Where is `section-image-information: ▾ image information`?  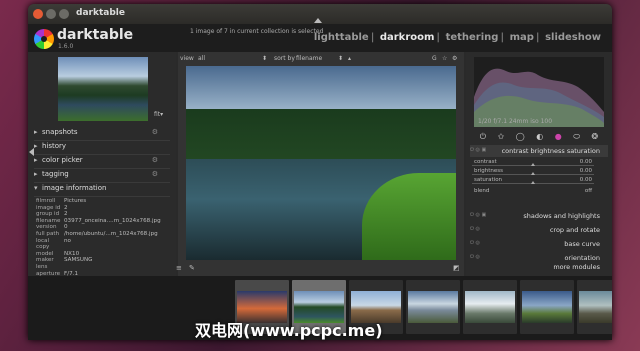
section-image-information: ▾ image information is located at coordinates (102, 190).